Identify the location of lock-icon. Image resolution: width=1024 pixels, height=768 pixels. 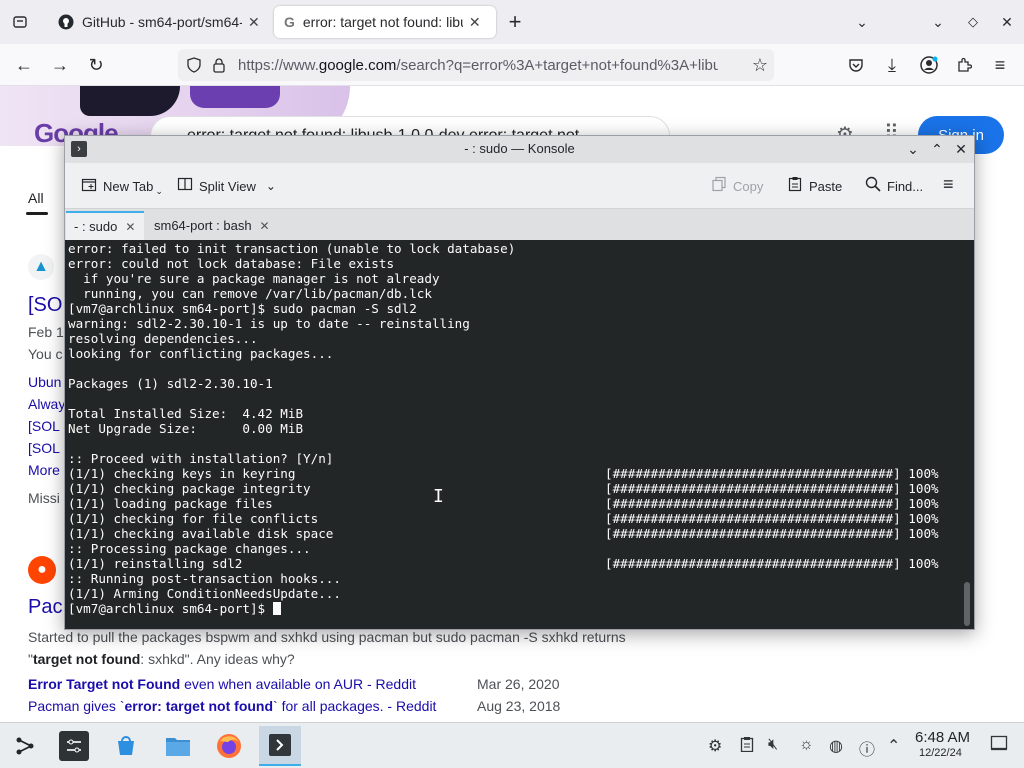
(219, 65).